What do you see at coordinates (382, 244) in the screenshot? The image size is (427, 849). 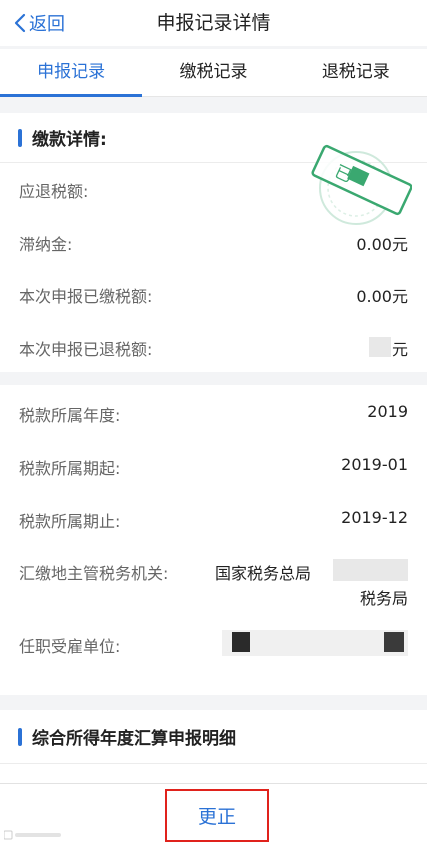 I see `late-fee-value: 0.00元` at bounding box center [382, 244].